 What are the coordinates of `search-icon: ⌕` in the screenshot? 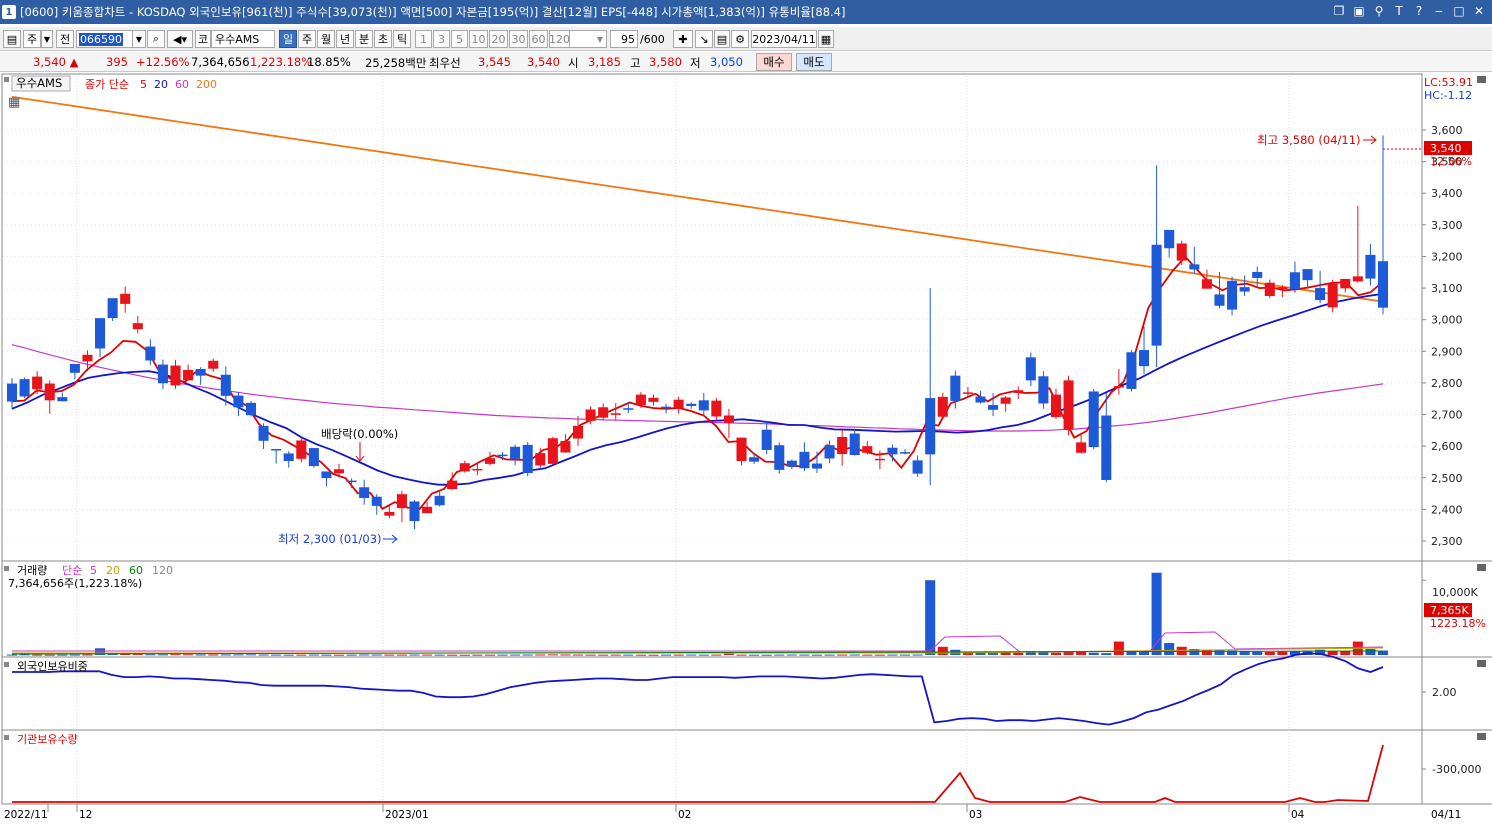 It's located at (156, 39).